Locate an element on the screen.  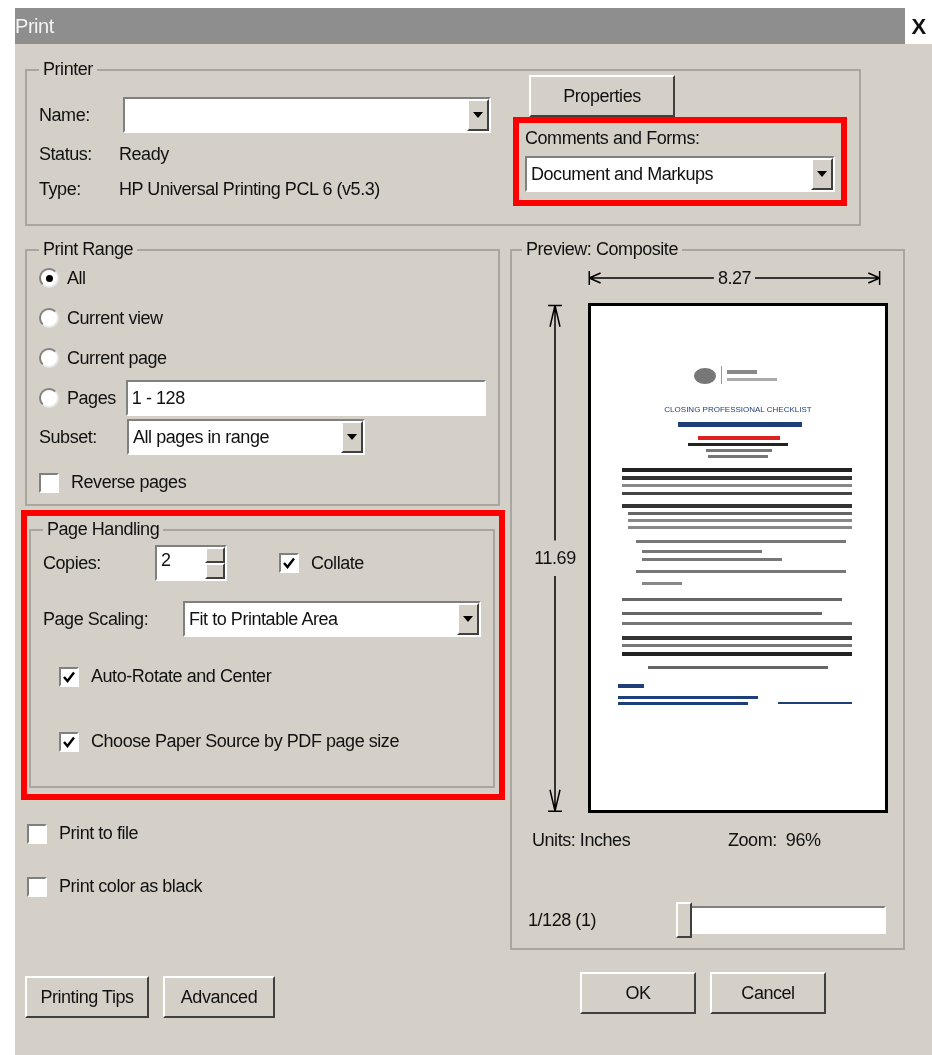
field-label: Type: is located at coordinates (60, 189).